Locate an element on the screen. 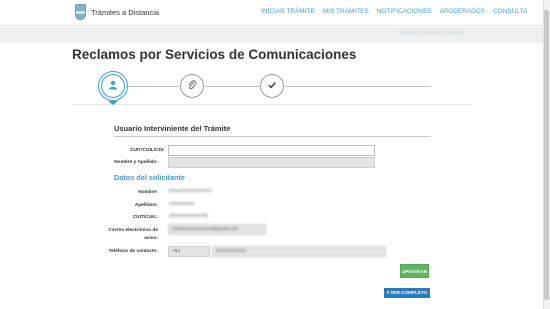  nav-apoderados: APODERADOS is located at coordinates (462, 11).